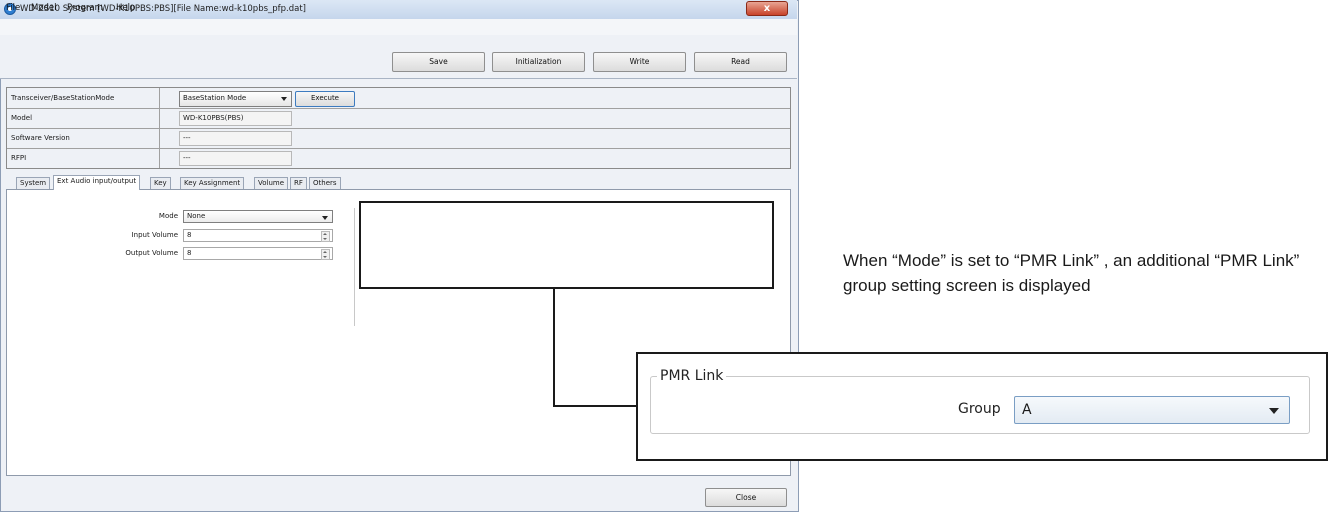 Image resolution: width=1329 pixels, height=512 pixels. What do you see at coordinates (160, 183) in the screenshot?
I see `tab-key: Key` at bounding box center [160, 183].